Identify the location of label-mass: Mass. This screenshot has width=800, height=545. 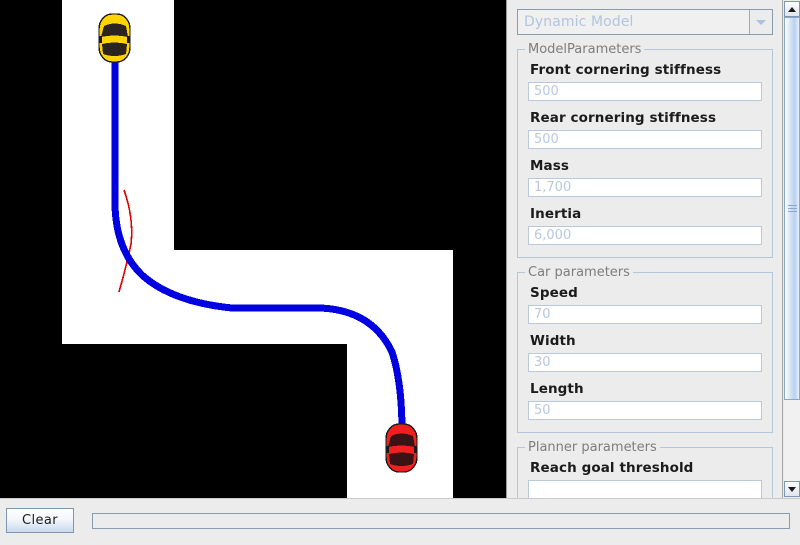
(550, 166).